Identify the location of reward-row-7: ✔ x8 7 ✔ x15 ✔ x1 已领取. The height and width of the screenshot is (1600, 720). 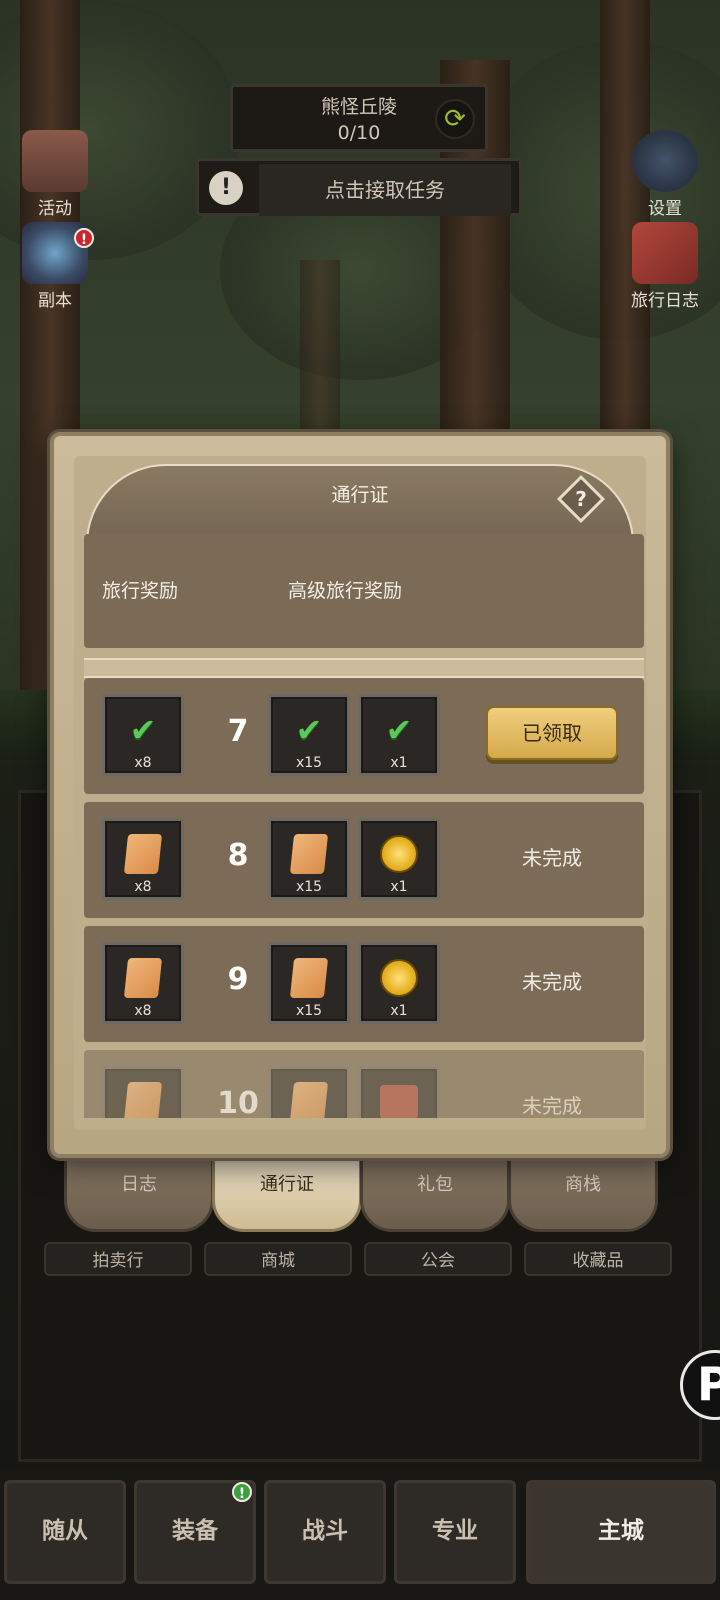
(364, 736).